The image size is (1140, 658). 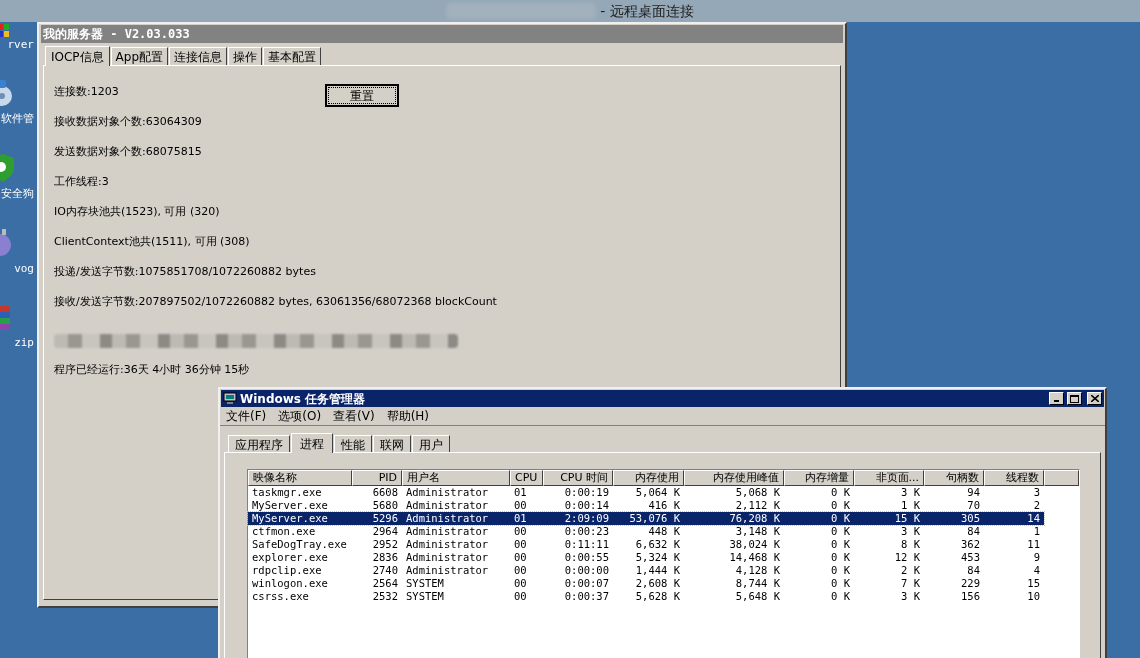 What do you see at coordinates (1036, 570) in the screenshot?
I see `table-cell-text: 4` at bounding box center [1036, 570].